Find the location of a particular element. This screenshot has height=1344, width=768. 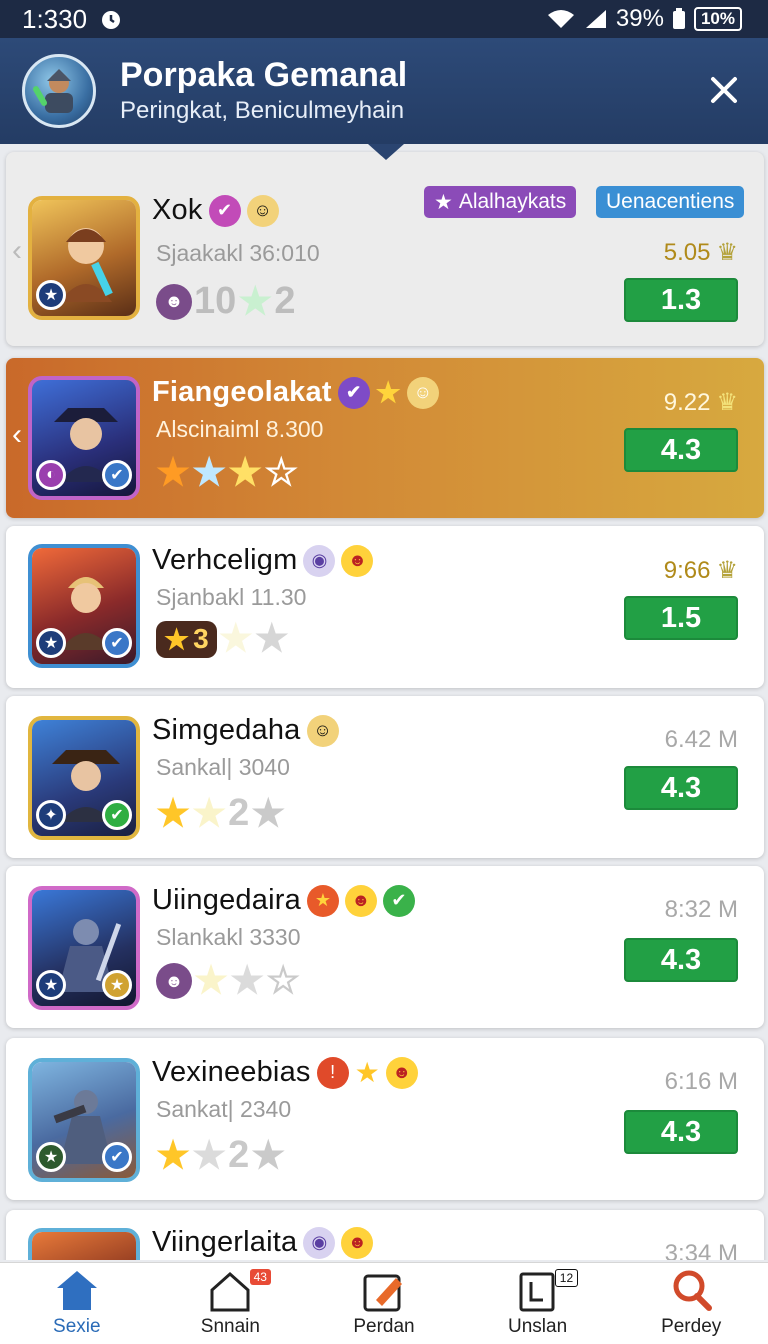

notification-count: 12 is located at coordinates (566, 1278).